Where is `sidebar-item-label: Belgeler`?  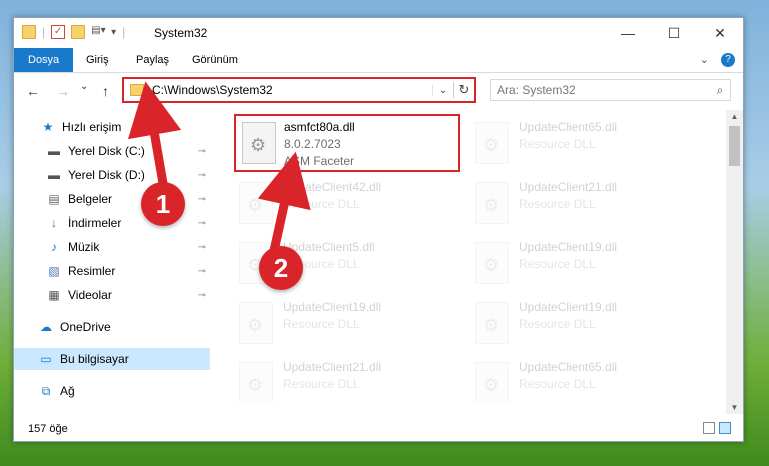
sidebar-item-label: Belgeler is located at coordinates (90, 199).